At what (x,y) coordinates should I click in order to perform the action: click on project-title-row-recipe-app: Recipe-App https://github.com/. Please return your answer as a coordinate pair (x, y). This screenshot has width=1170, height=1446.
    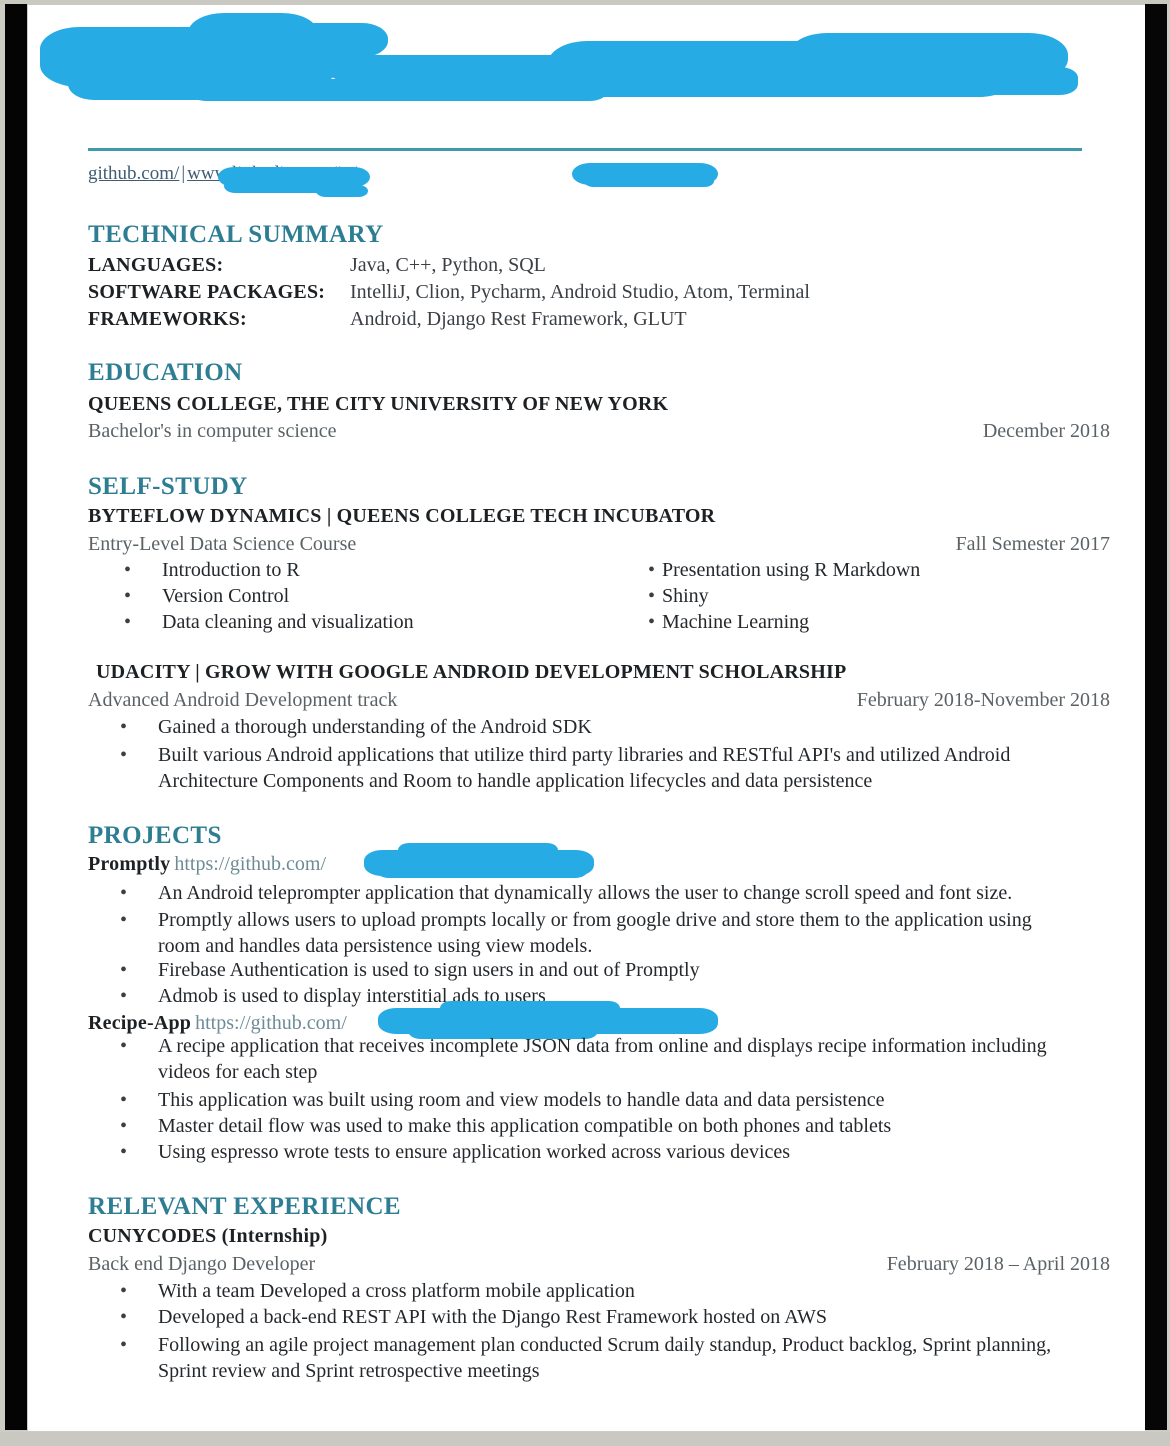
    Looking at the image, I should click on (217, 1023).